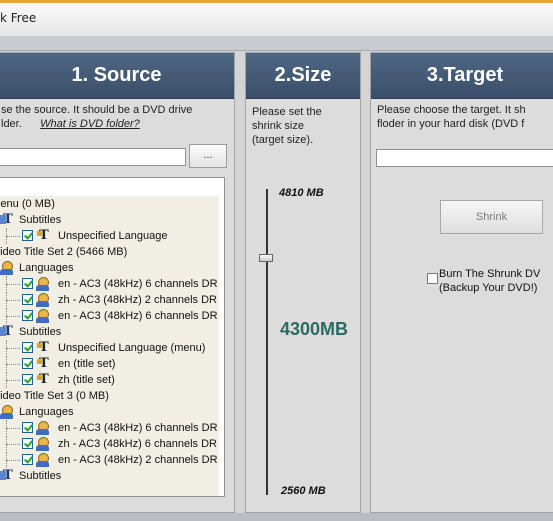 The width and height of the screenshot is (553, 521). I want to click on what-is-dvd-folder-link: What is DVD folder?, so click(90, 124).